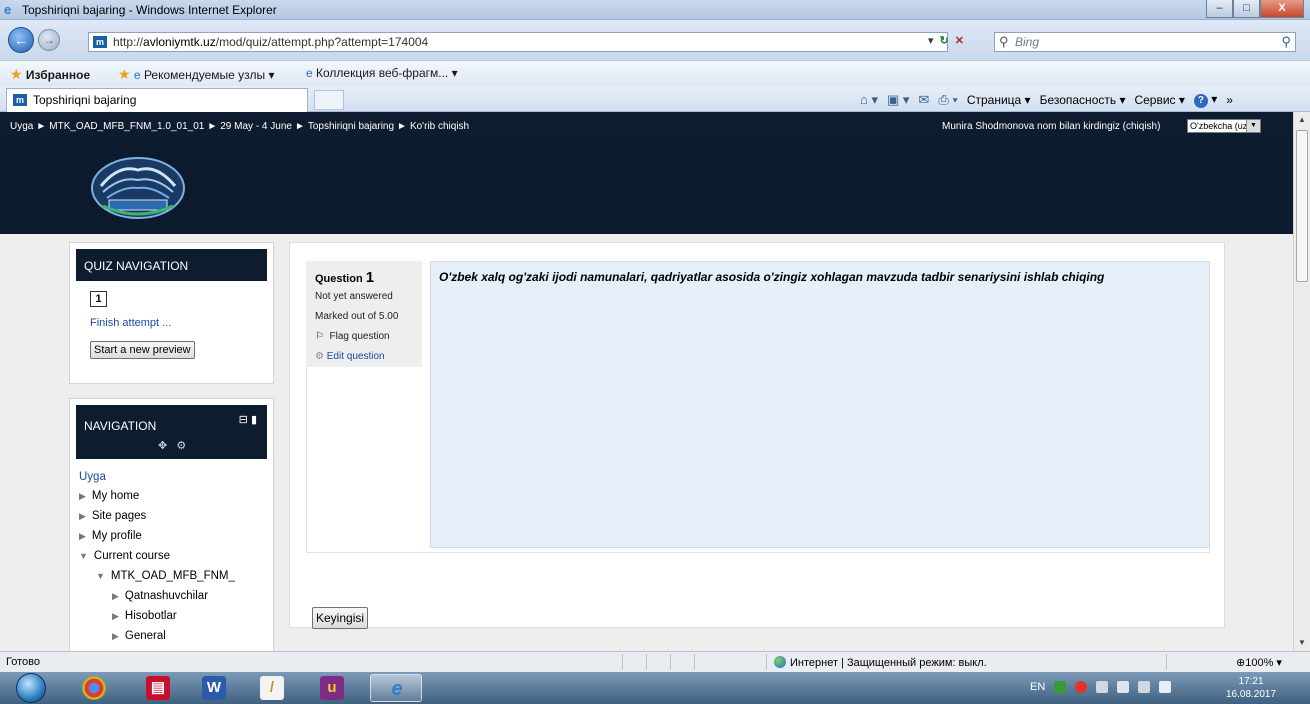 This screenshot has width=1310, height=704. What do you see at coordinates (21, 40) in the screenshot?
I see `back-button: ←` at bounding box center [21, 40].